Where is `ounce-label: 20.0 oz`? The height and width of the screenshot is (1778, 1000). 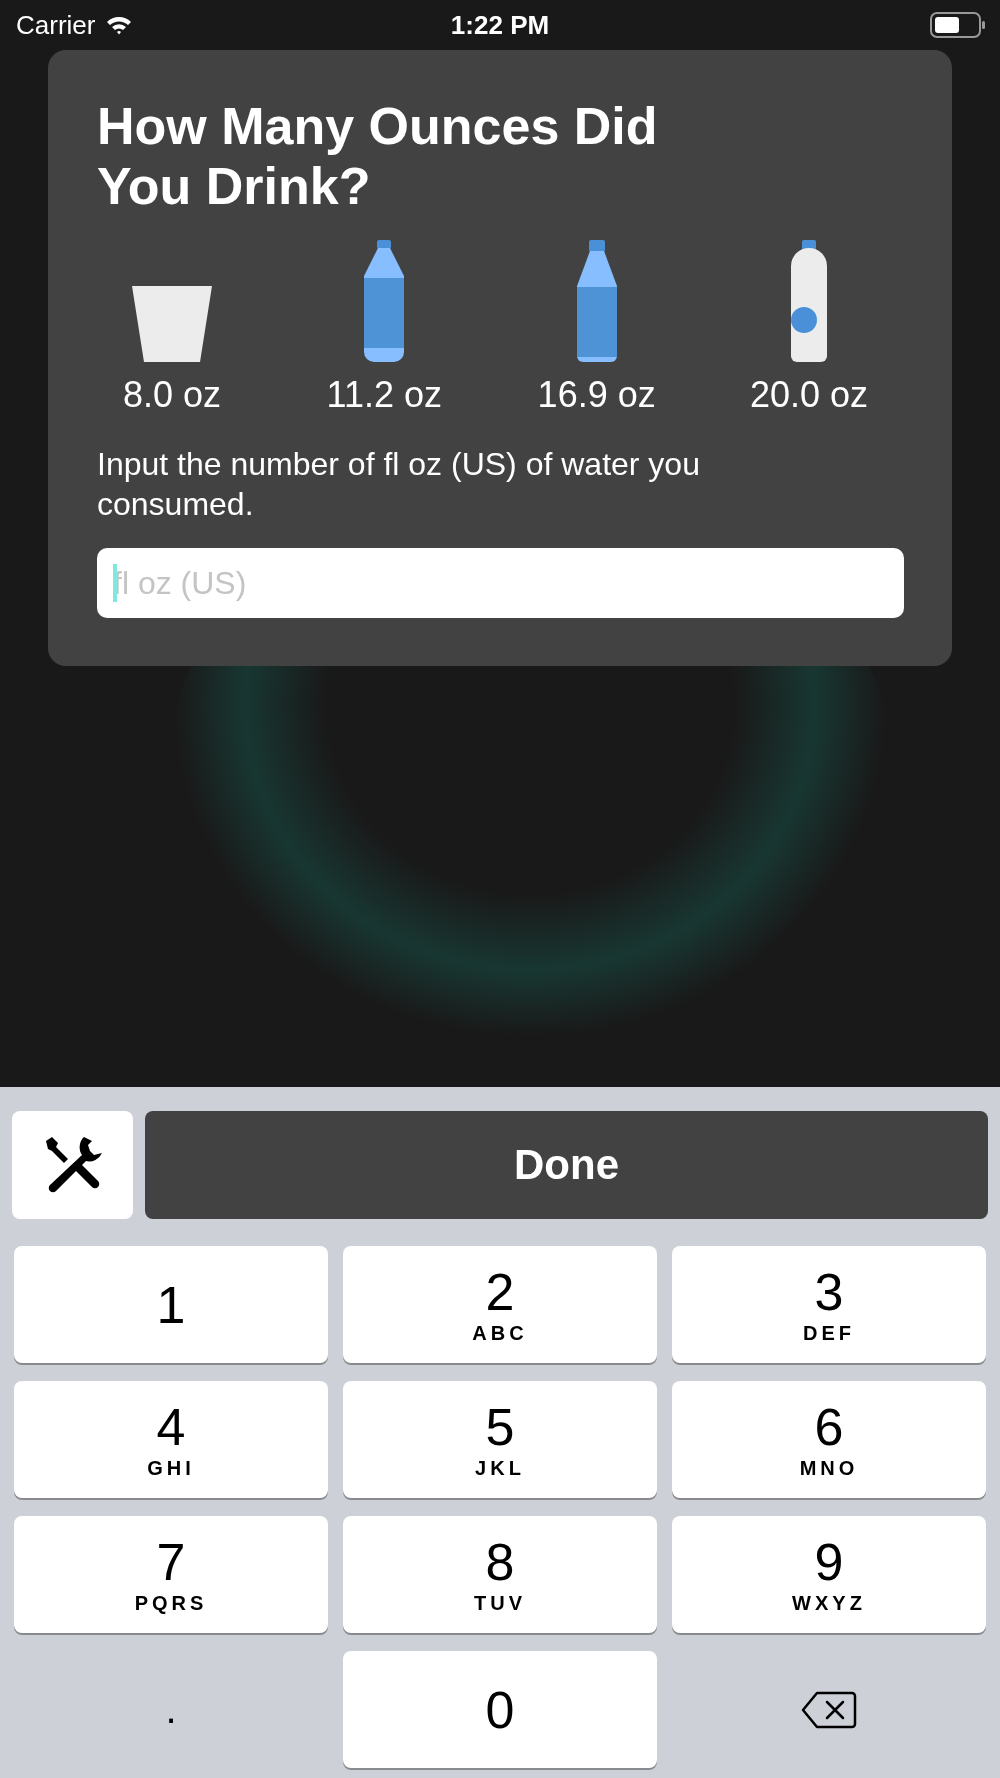
ounce-label: 20.0 oz is located at coordinates (809, 395).